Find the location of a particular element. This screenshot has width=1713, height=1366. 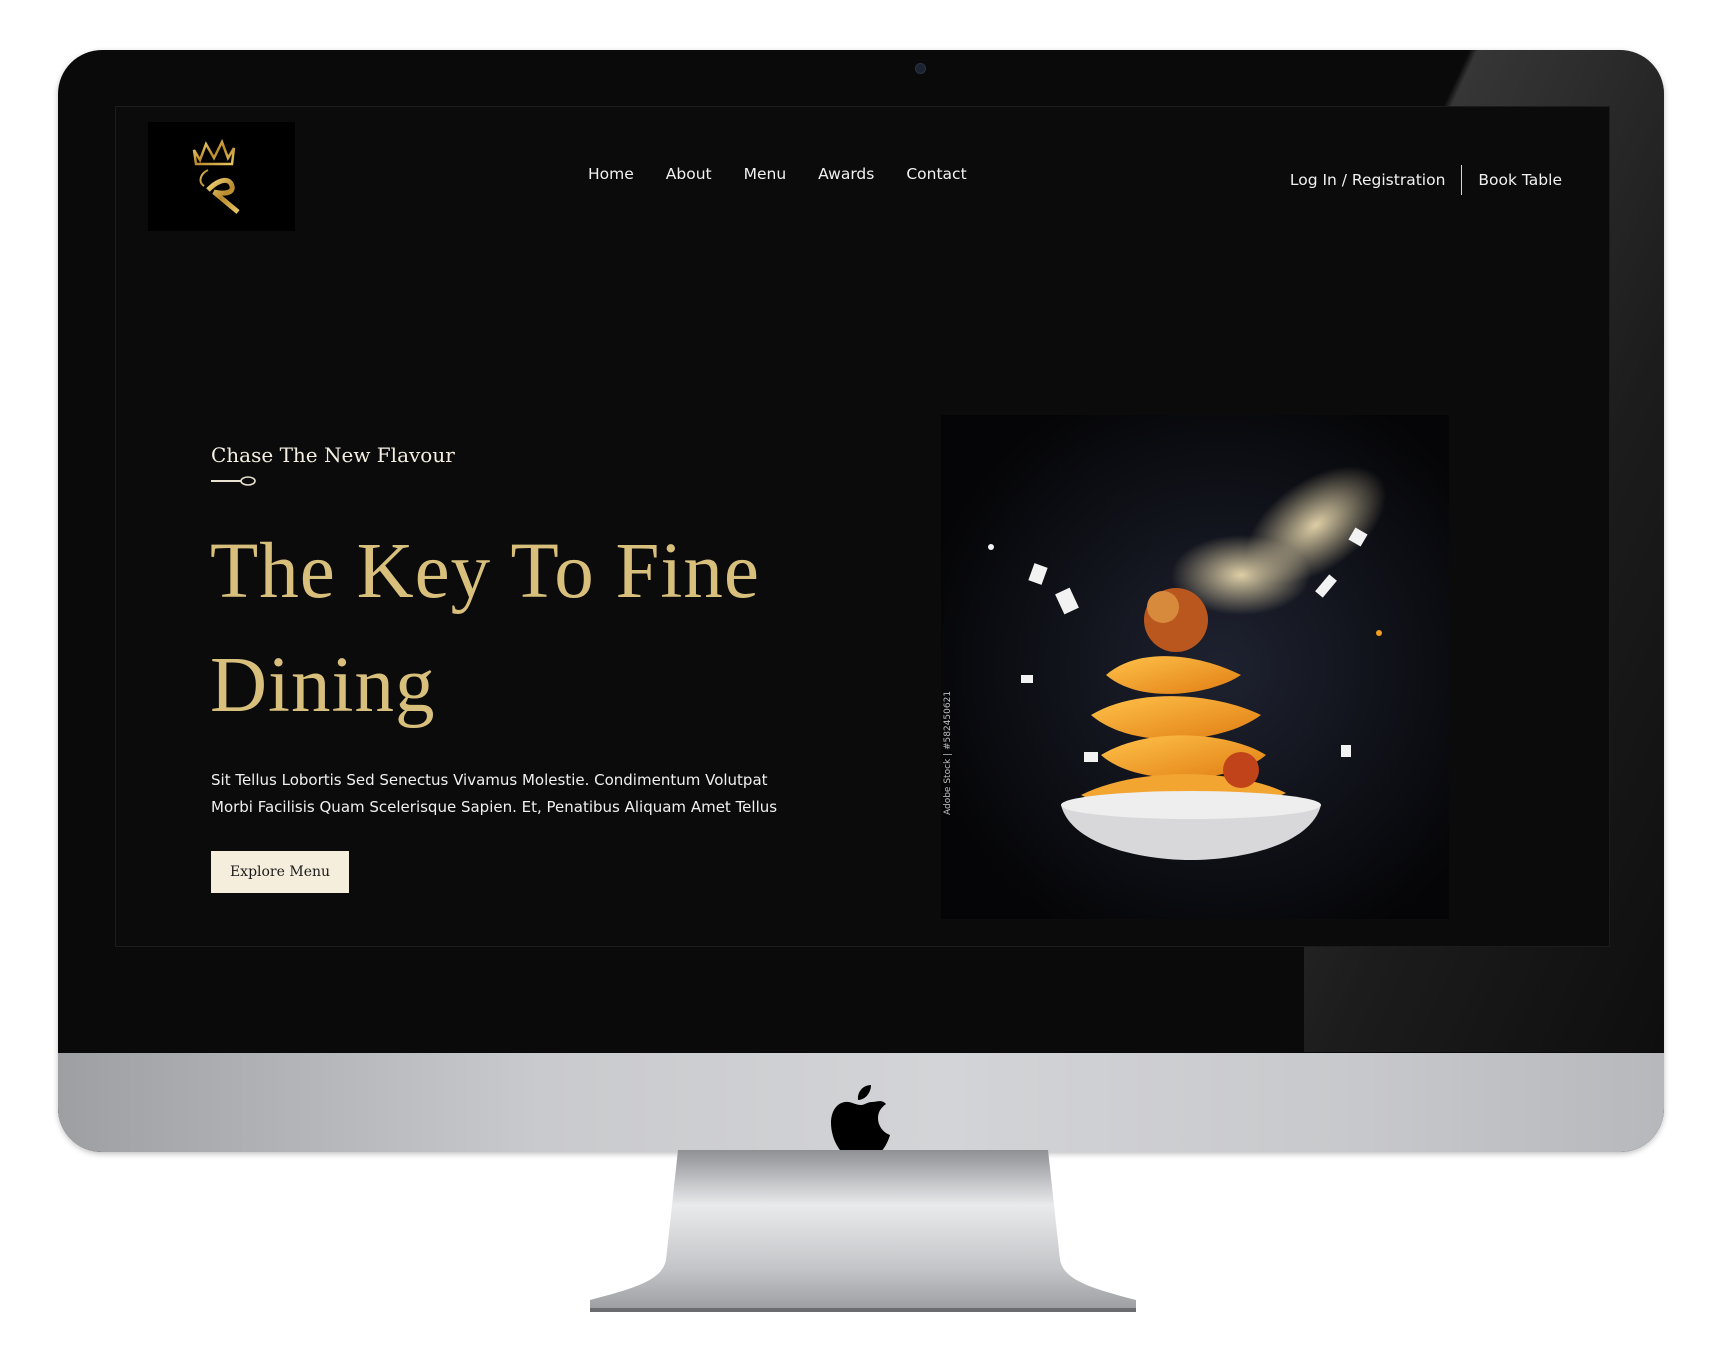

hero-tagline: Chase The New Flavour is located at coordinates (333, 455).